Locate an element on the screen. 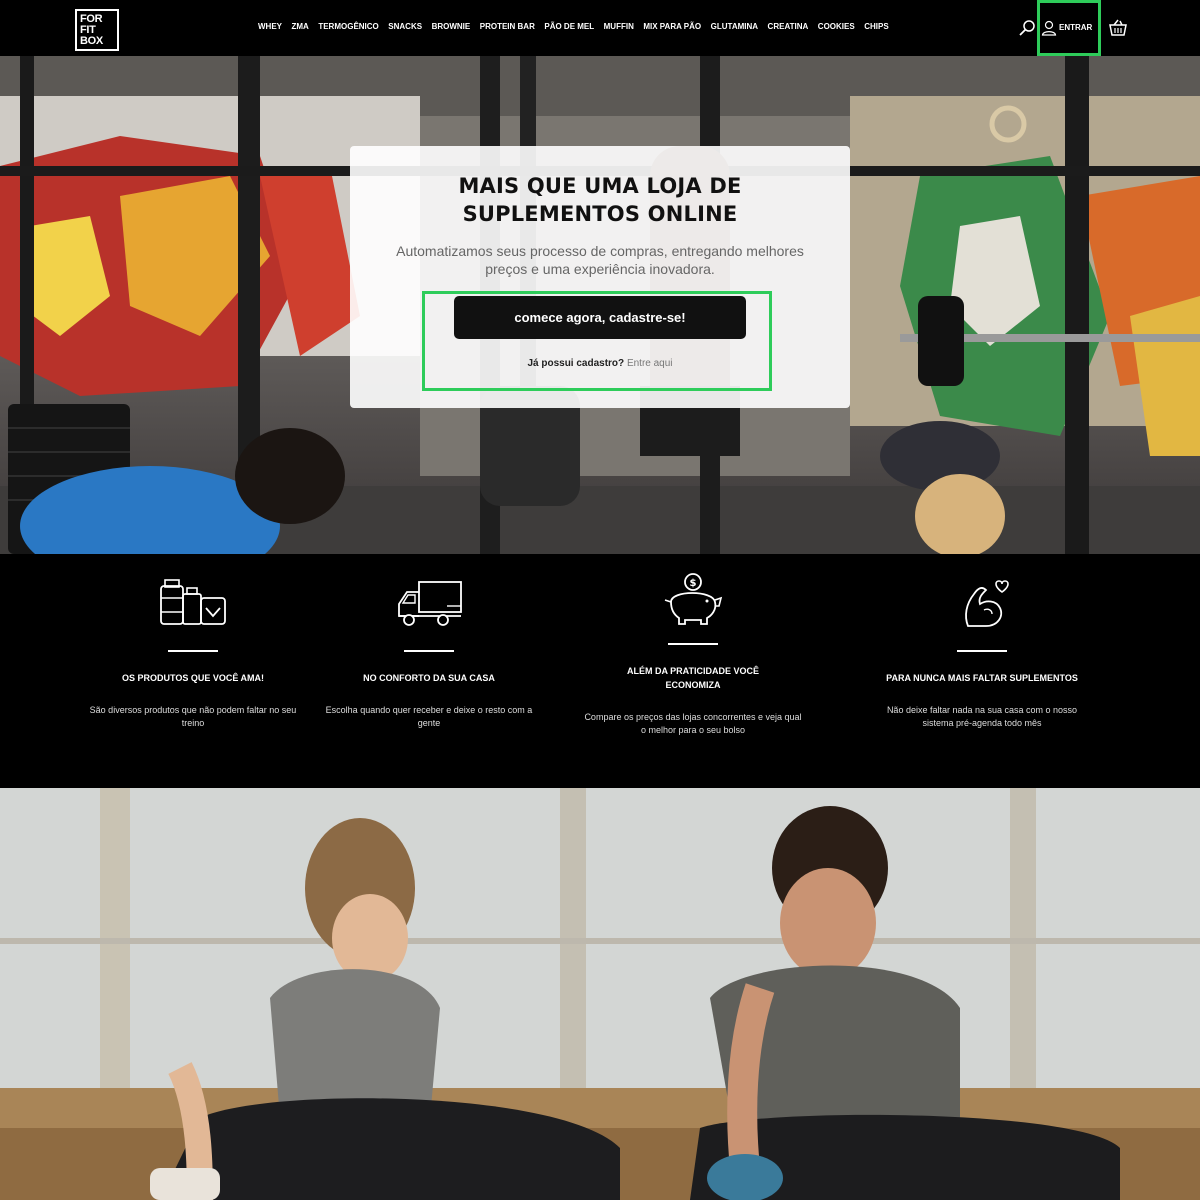 The width and height of the screenshot is (1200, 1200). hero-title-line-1: MAIS QUE UMA LOJA DE is located at coordinates (600, 186).